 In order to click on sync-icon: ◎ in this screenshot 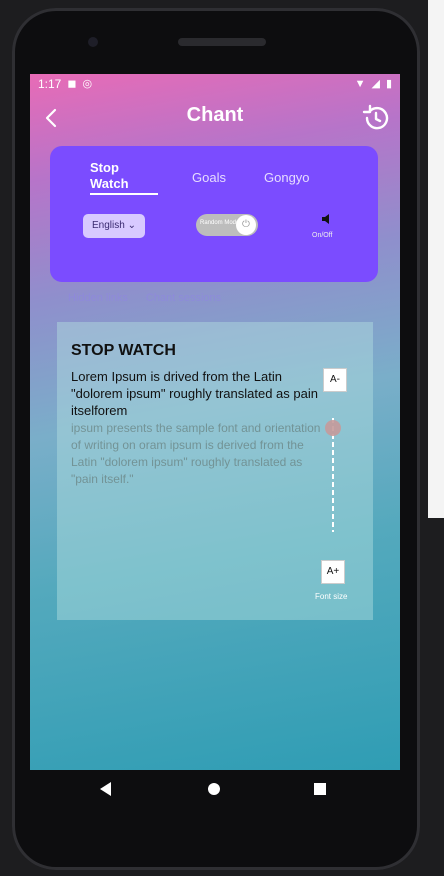, I will do `click(87, 83)`.